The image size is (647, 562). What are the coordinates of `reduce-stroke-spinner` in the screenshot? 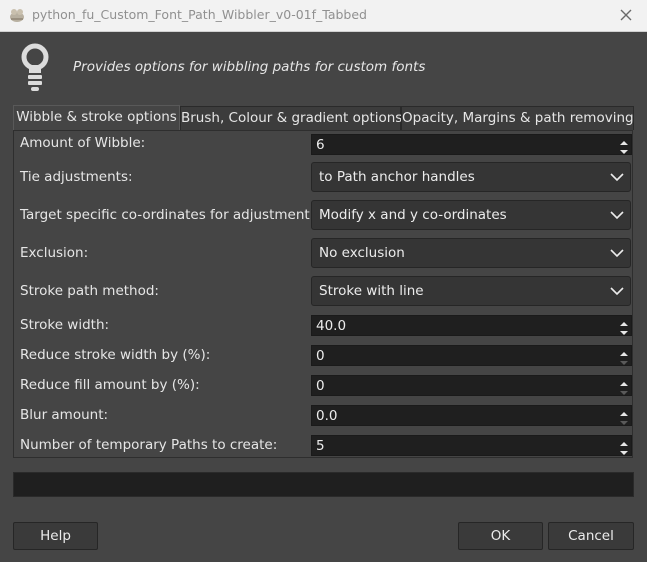 It's located at (471, 355).